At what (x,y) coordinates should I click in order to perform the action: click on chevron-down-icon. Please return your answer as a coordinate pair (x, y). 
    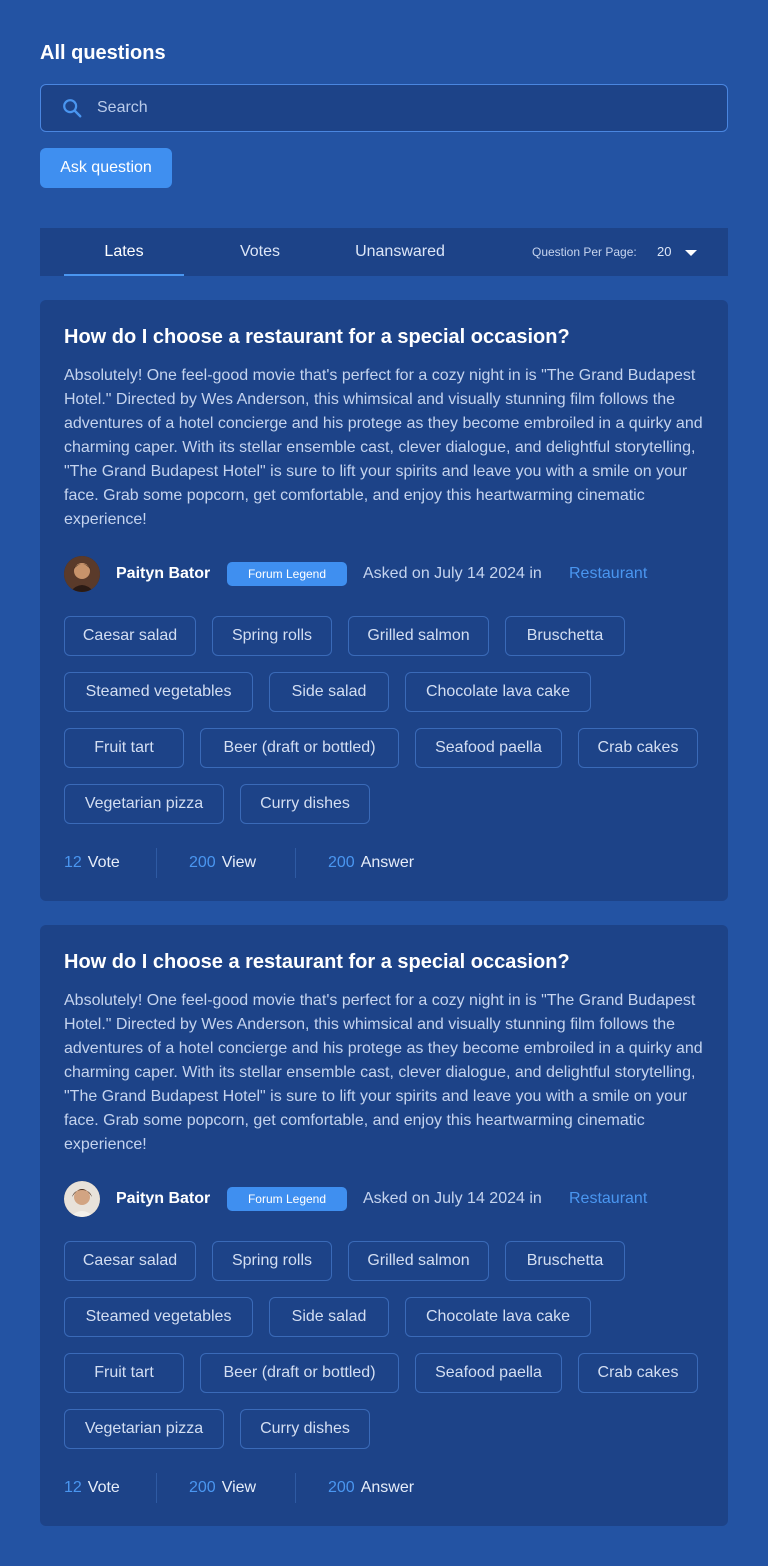
    Looking at the image, I should click on (691, 253).